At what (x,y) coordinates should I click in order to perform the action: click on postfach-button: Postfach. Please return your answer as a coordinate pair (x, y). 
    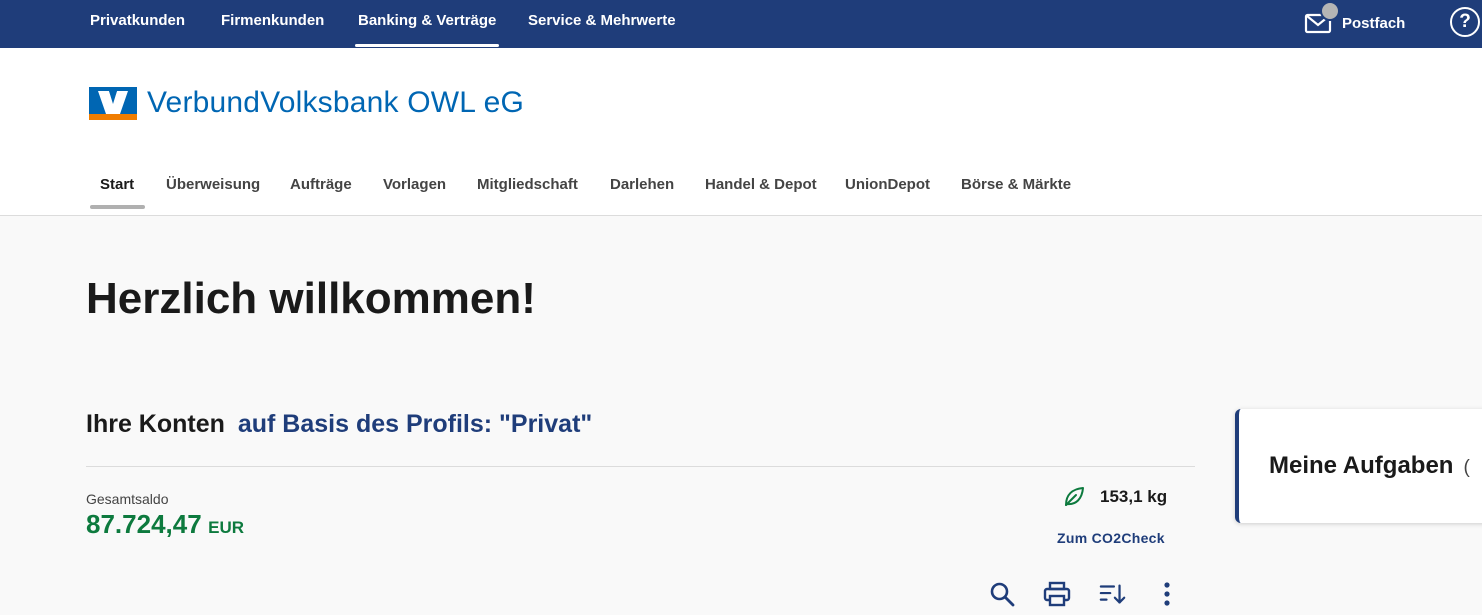
    Looking at the image, I should click on (1355, 19).